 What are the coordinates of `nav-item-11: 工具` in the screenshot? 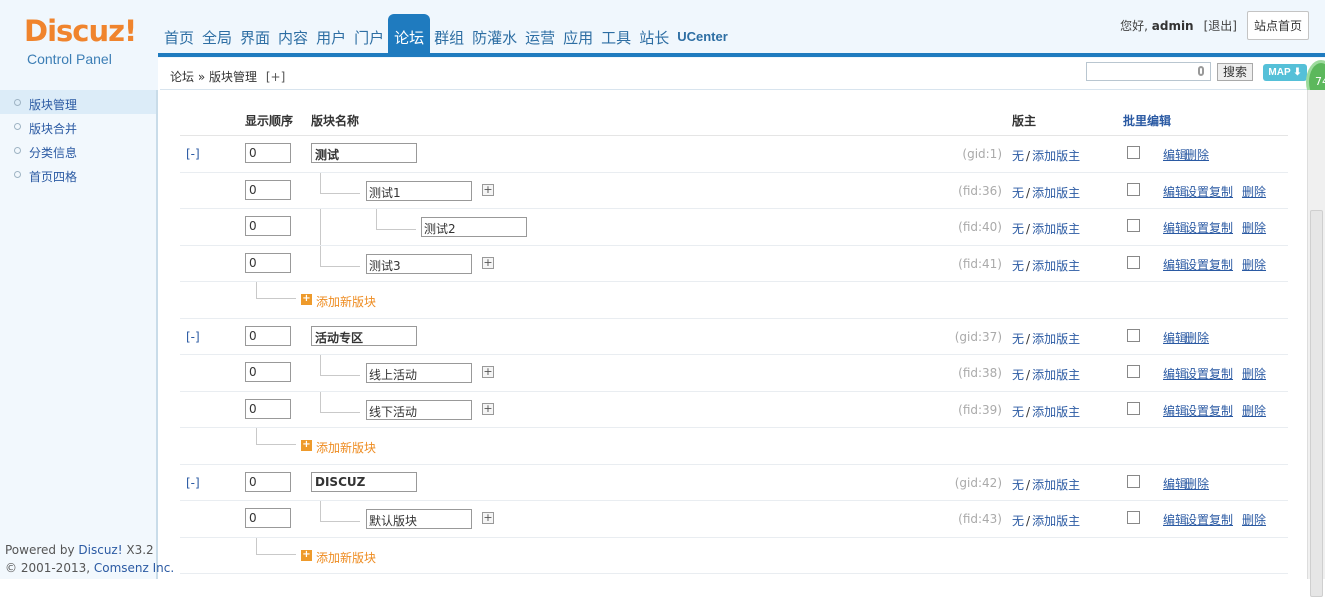 It's located at (616, 34).